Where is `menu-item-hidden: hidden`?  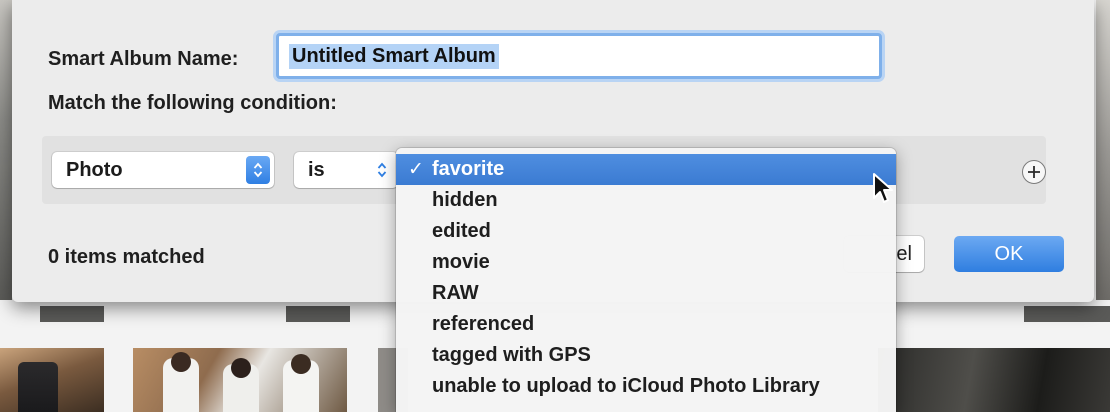 menu-item-hidden: hidden is located at coordinates (646, 200).